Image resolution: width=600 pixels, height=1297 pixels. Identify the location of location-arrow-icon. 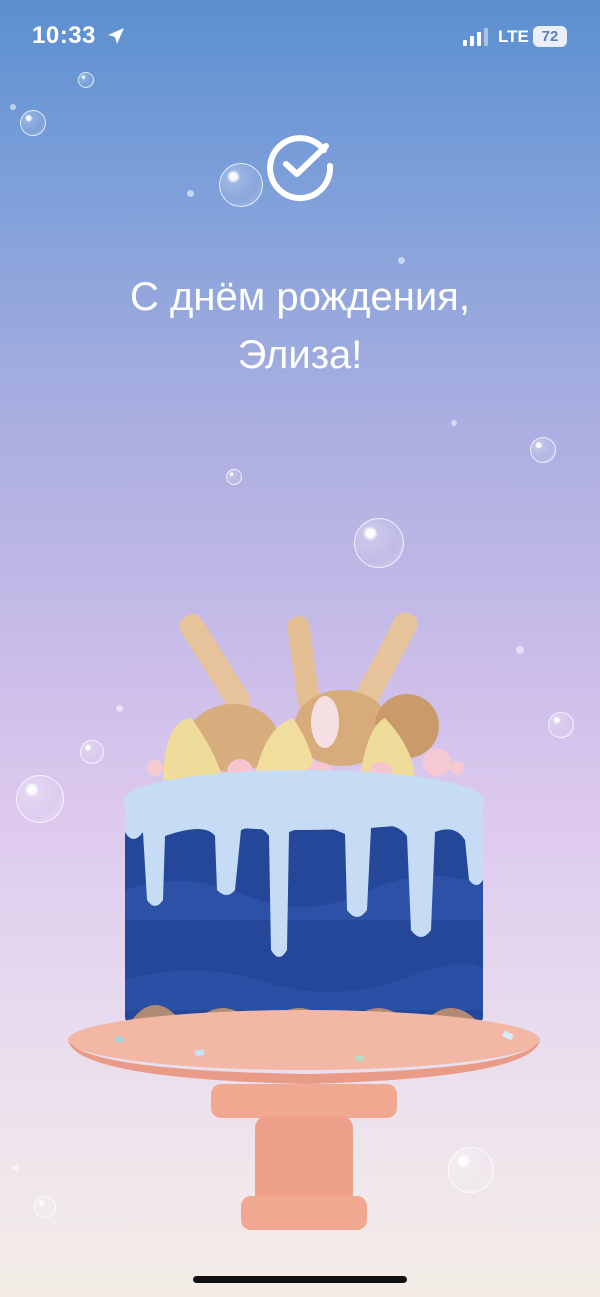
(116, 36).